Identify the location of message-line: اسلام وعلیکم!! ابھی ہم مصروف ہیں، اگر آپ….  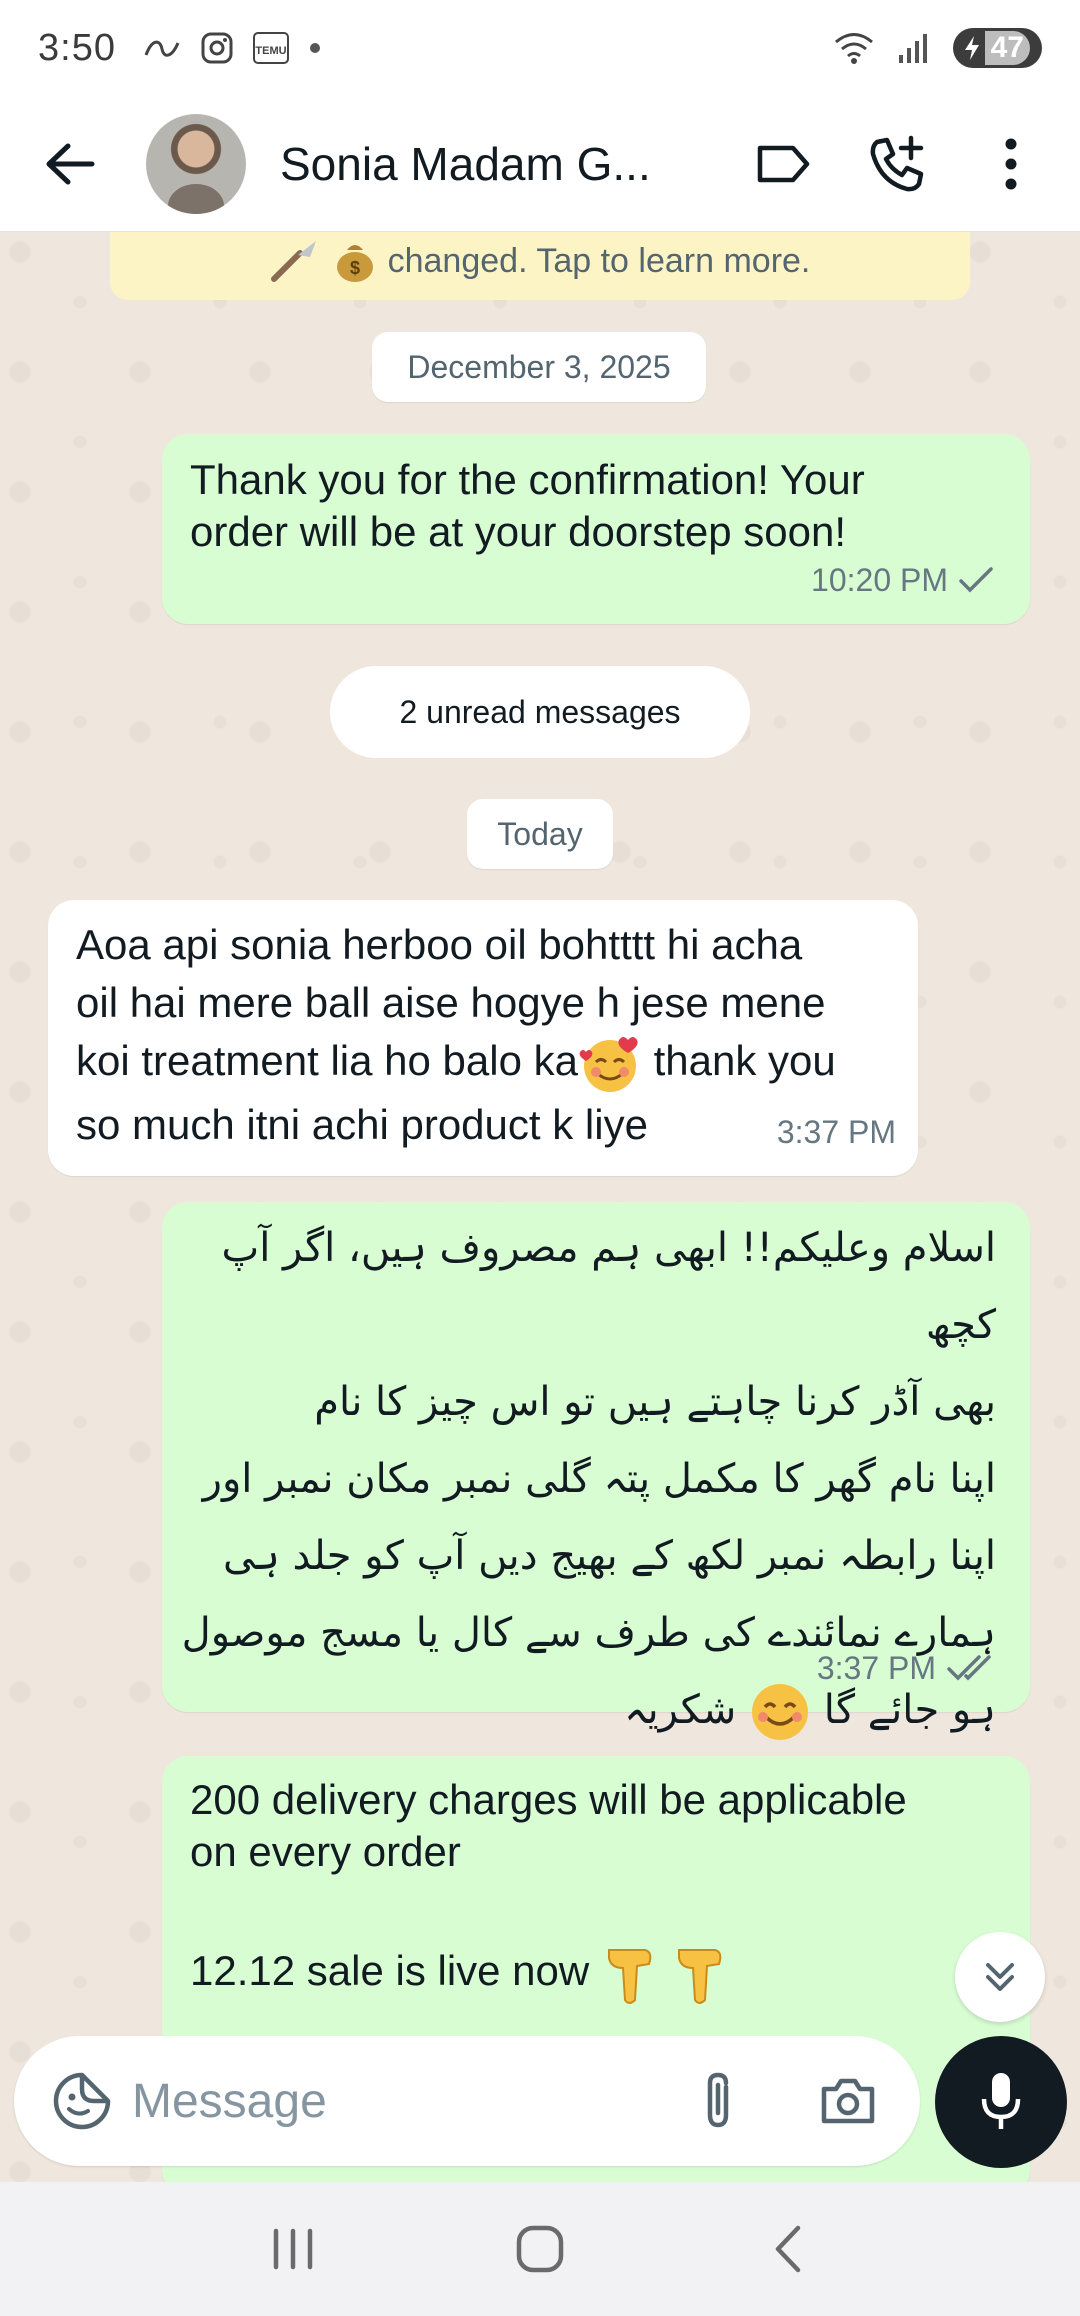
(608, 1286).